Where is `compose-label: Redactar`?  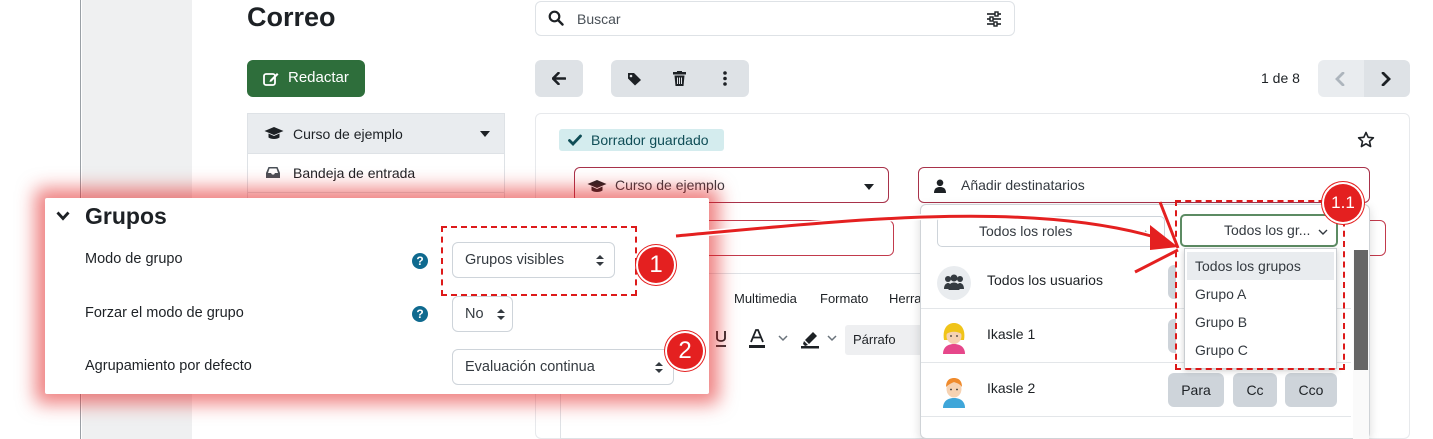 compose-label: Redactar is located at coordinates (318, 77).